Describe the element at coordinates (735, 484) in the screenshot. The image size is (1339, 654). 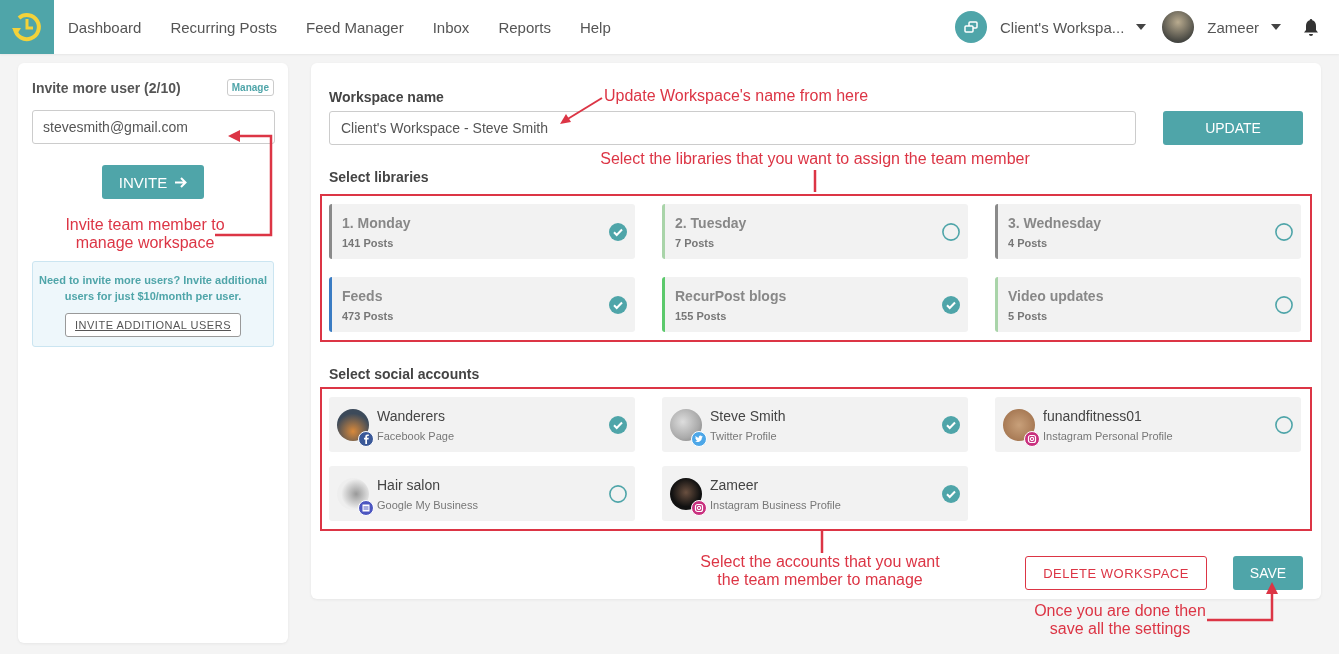
I see `account-name: Zameer` at that location.